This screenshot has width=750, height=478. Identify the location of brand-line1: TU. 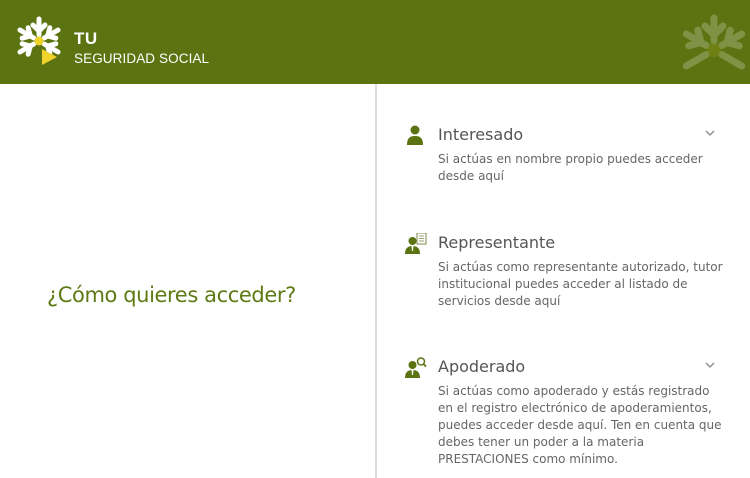
(86, 38).